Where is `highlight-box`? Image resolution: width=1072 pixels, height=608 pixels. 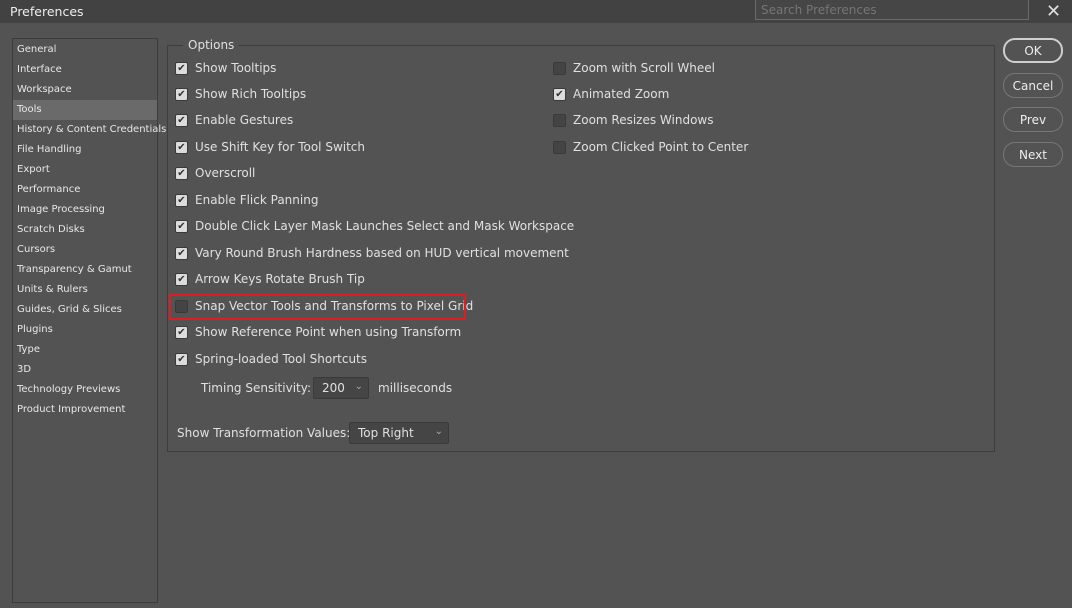 highlight-box is located at coordinates (317, 307).